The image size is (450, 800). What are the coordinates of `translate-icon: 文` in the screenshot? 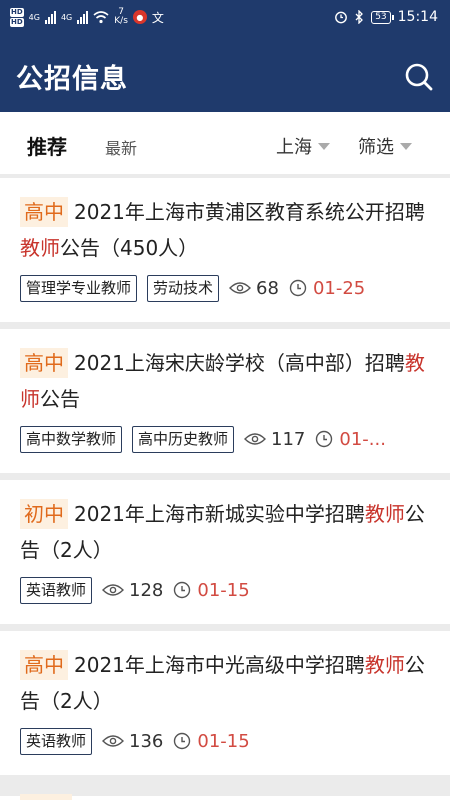 It's located at (157, 17).